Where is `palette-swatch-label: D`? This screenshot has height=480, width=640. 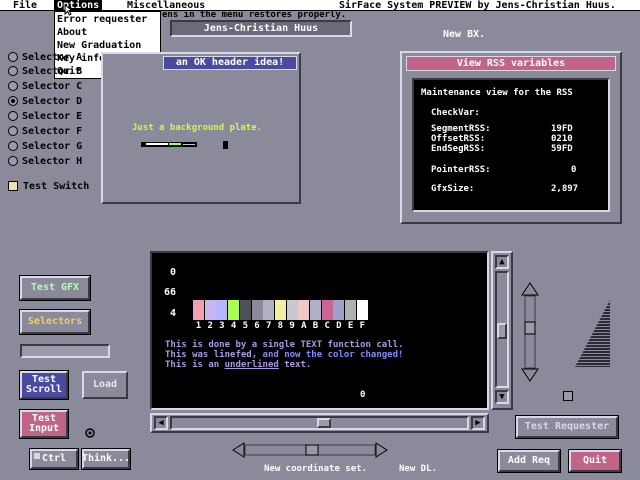
palette-swatch-label: D is located at coordinates (339, 326).